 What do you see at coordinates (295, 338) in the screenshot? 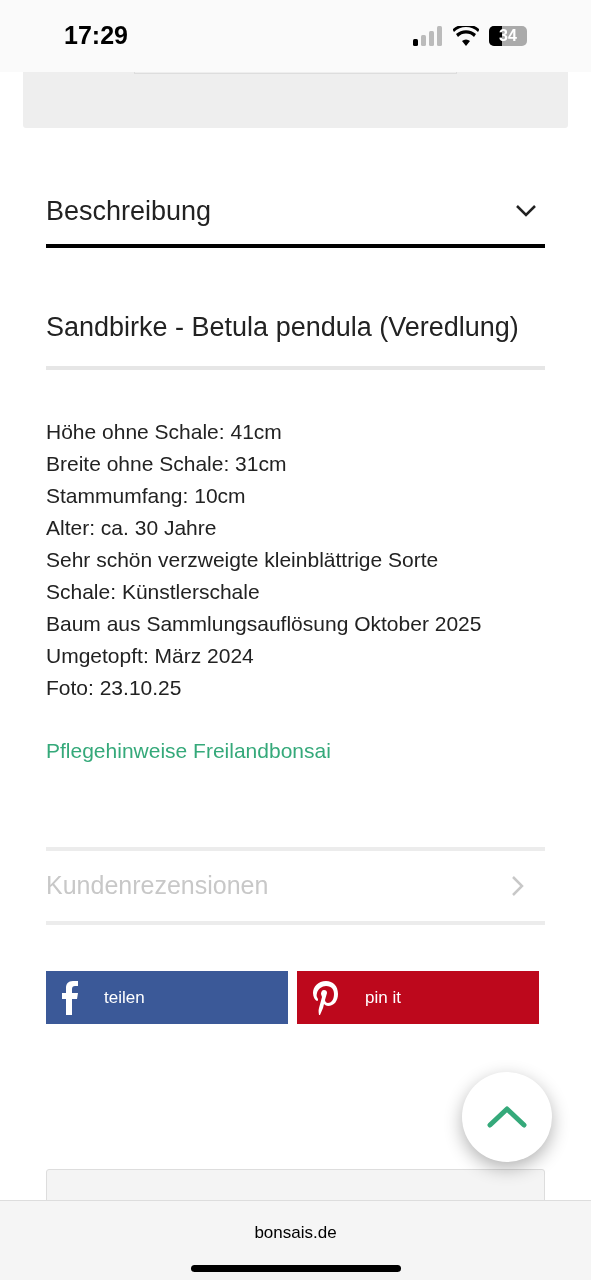
I see `product-title: Sandbirke - Betula pendula (Veredlung)` at bounding box center [295, 338].